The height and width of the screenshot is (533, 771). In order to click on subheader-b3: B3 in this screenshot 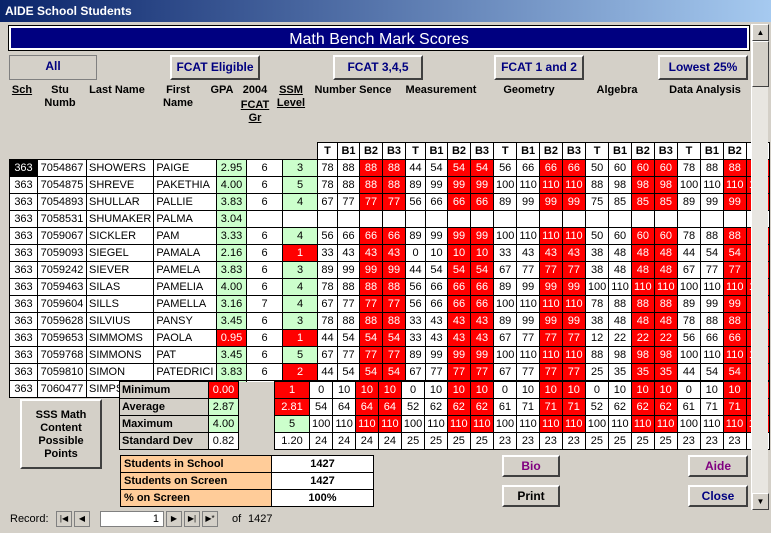, I will do `click(394, 151)`.